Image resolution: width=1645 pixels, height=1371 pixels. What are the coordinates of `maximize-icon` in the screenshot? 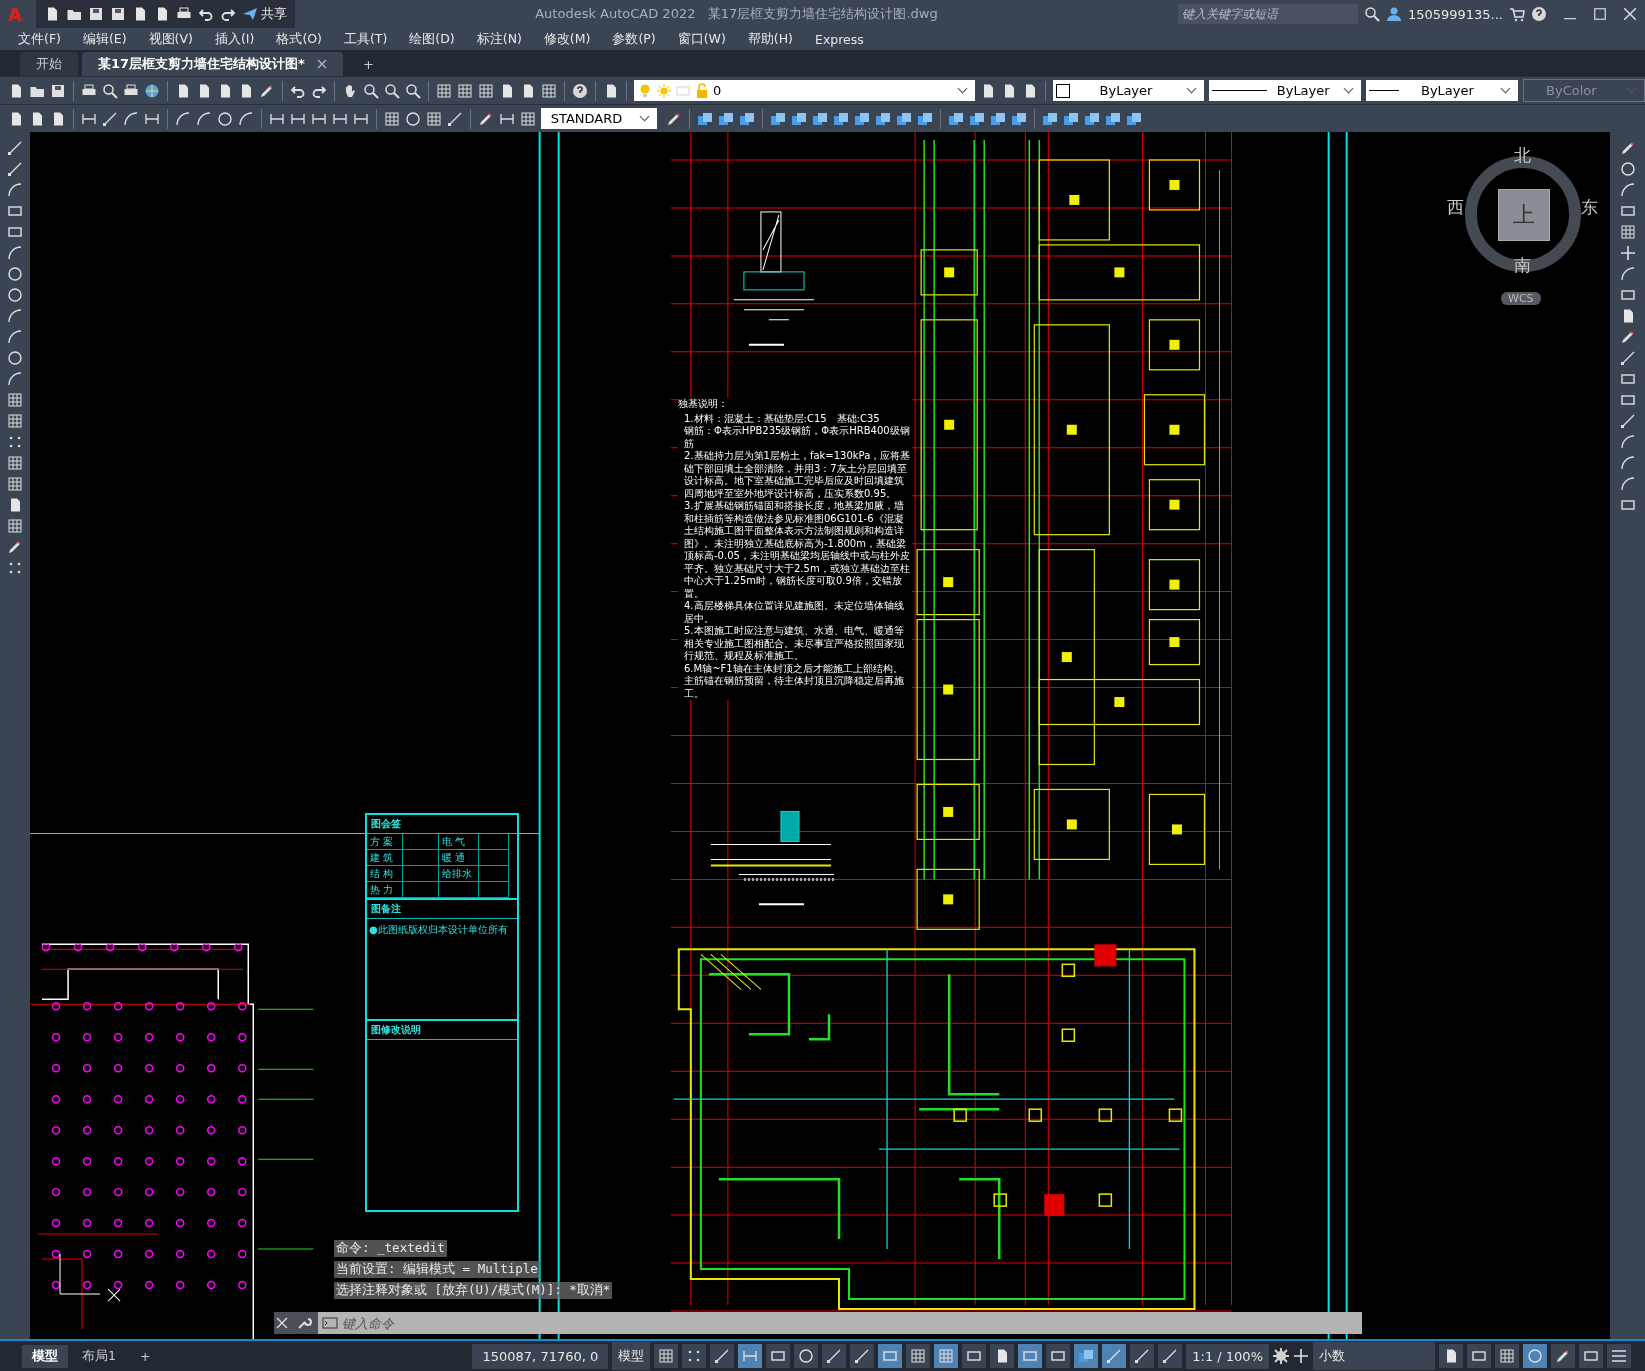 It's located at (1600, 14).